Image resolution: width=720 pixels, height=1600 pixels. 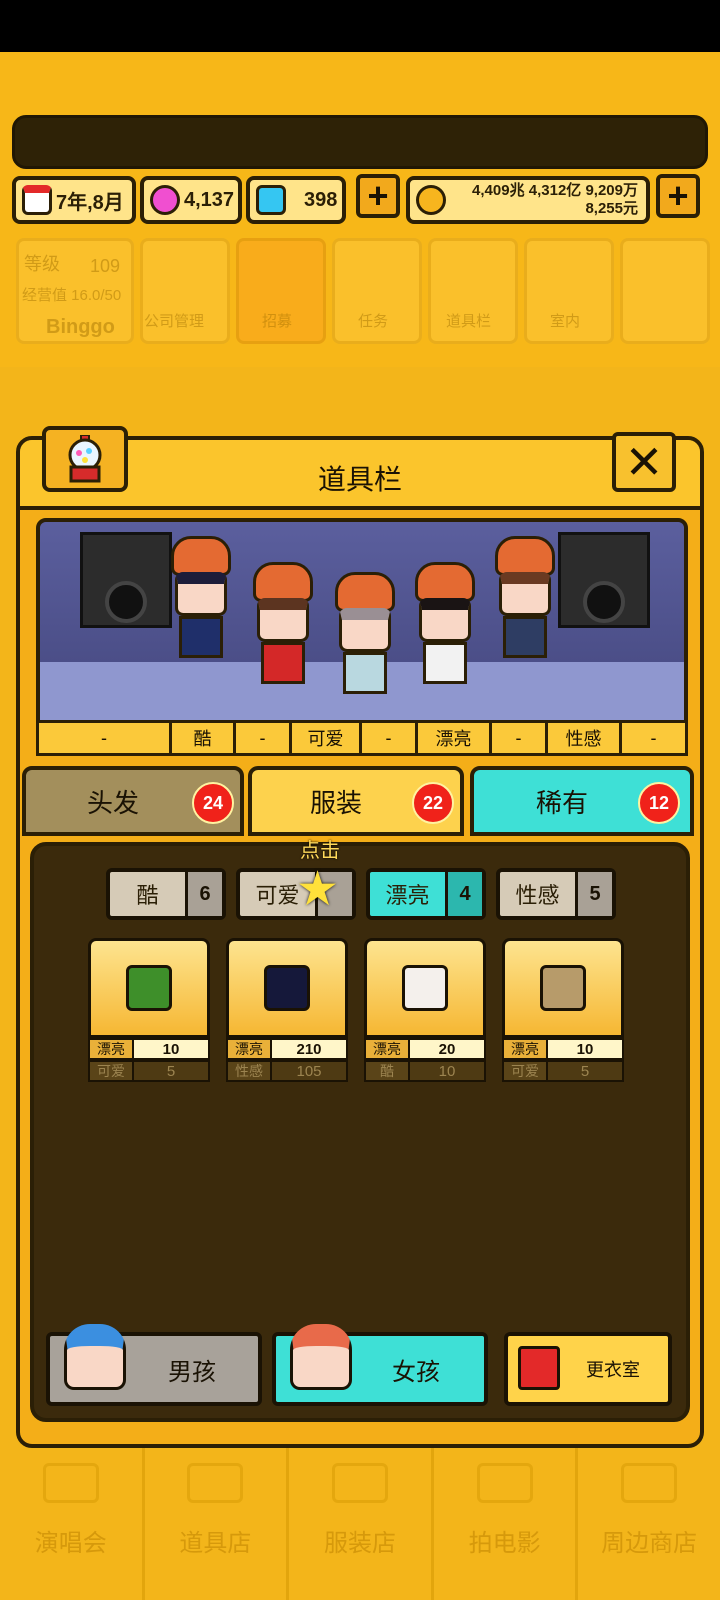 I want to click on menu-recruit-label: 招募, so click(x=277, y=321).